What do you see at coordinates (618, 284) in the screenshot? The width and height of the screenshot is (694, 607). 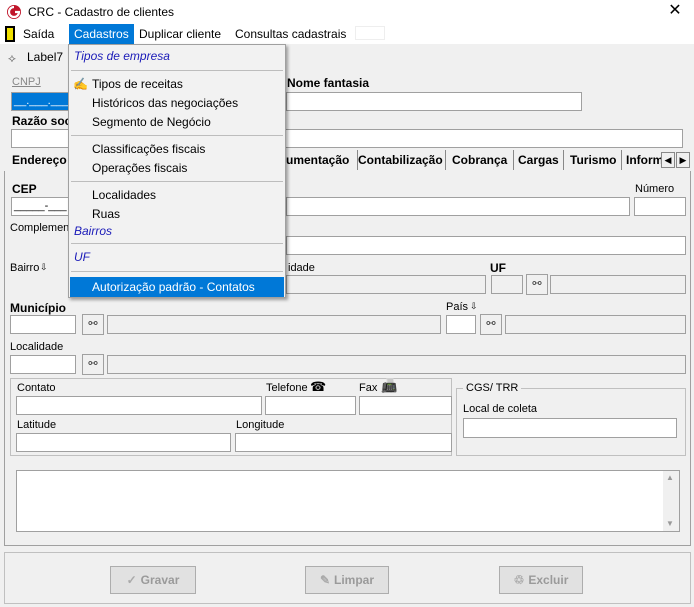 I see `uf-name-input` at bounding box center [618, 284].